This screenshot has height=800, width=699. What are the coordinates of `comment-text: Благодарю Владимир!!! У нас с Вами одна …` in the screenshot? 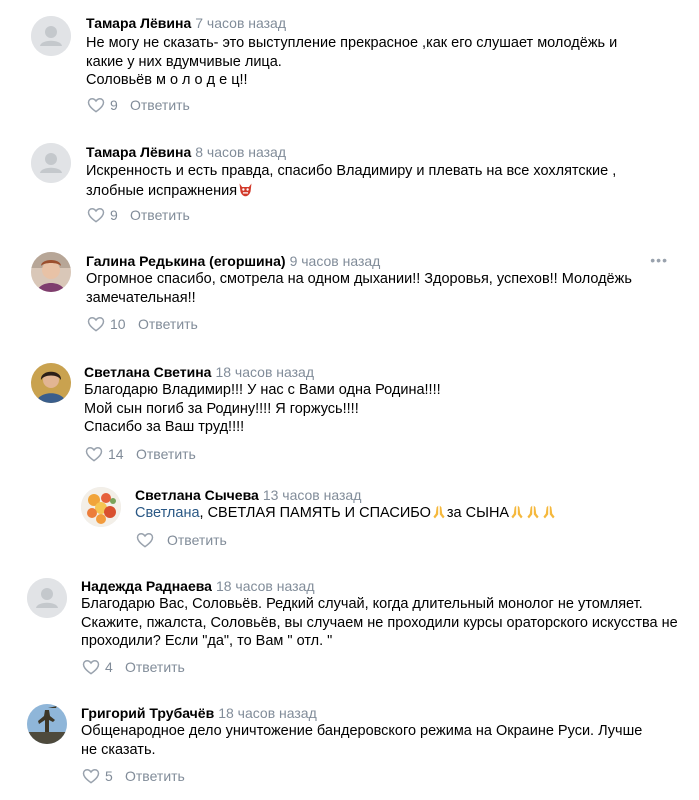 It's located at (379, 409).